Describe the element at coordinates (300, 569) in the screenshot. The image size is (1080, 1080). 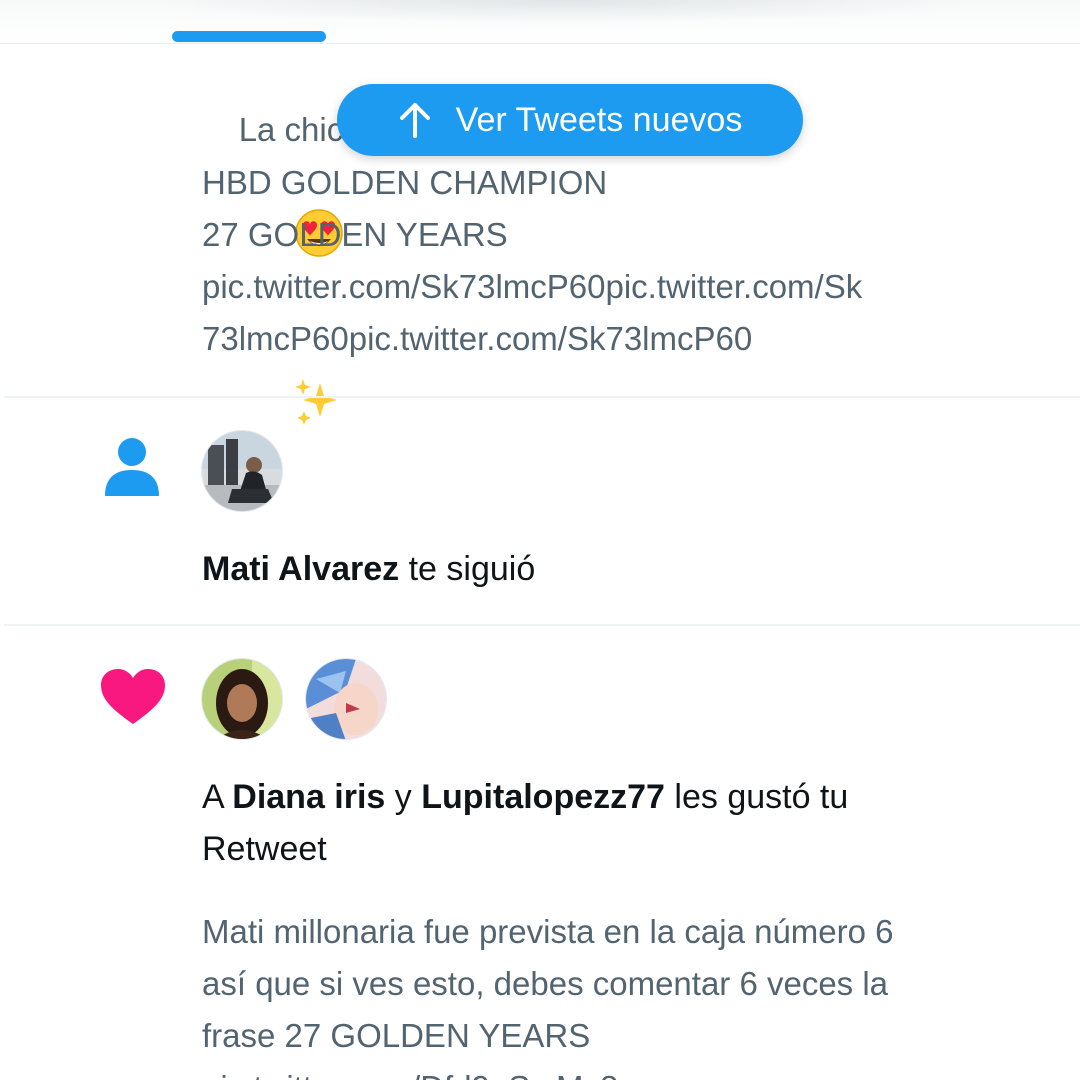
I see `follower-name: Mati Alvarez` at that location.